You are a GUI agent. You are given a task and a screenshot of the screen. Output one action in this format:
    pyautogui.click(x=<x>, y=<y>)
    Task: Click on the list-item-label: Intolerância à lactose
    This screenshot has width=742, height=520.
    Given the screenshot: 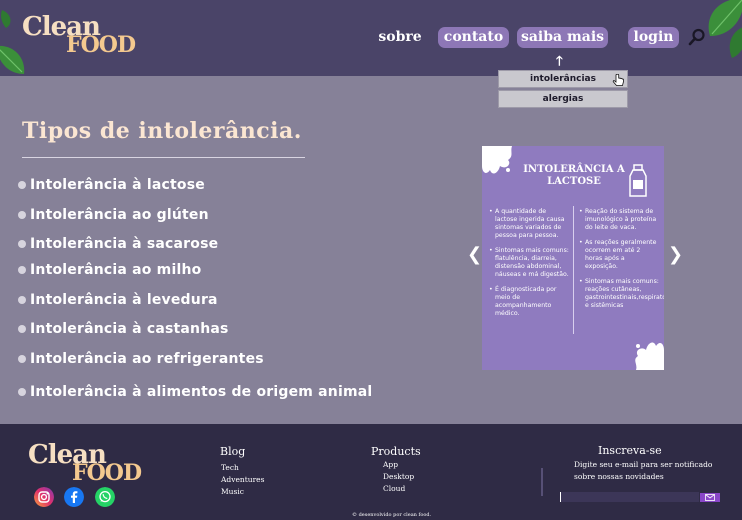 What is the action you would take?
    pyautogui.click(x=117, y=185)
    